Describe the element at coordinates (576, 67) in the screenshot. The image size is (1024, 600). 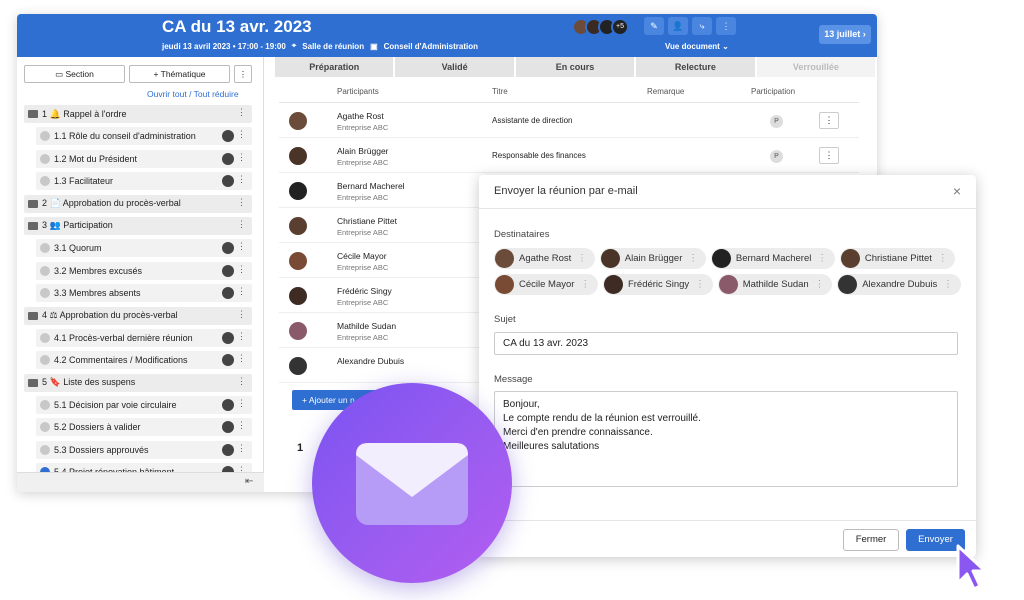
I see `step-in-progress: En cours` at that location.